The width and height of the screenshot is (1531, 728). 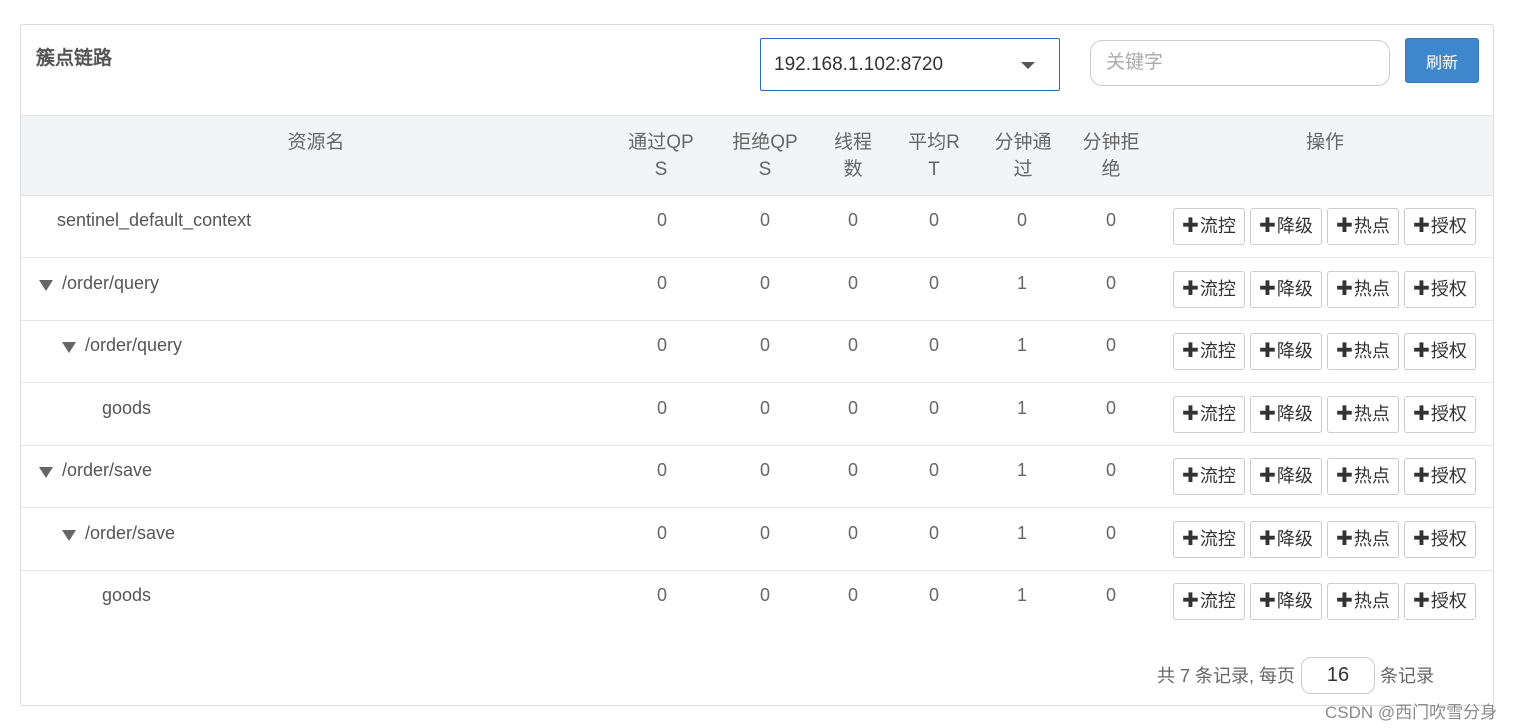 I want to click on header-pass-min-line2: 过, so click(x=1023, y=169).